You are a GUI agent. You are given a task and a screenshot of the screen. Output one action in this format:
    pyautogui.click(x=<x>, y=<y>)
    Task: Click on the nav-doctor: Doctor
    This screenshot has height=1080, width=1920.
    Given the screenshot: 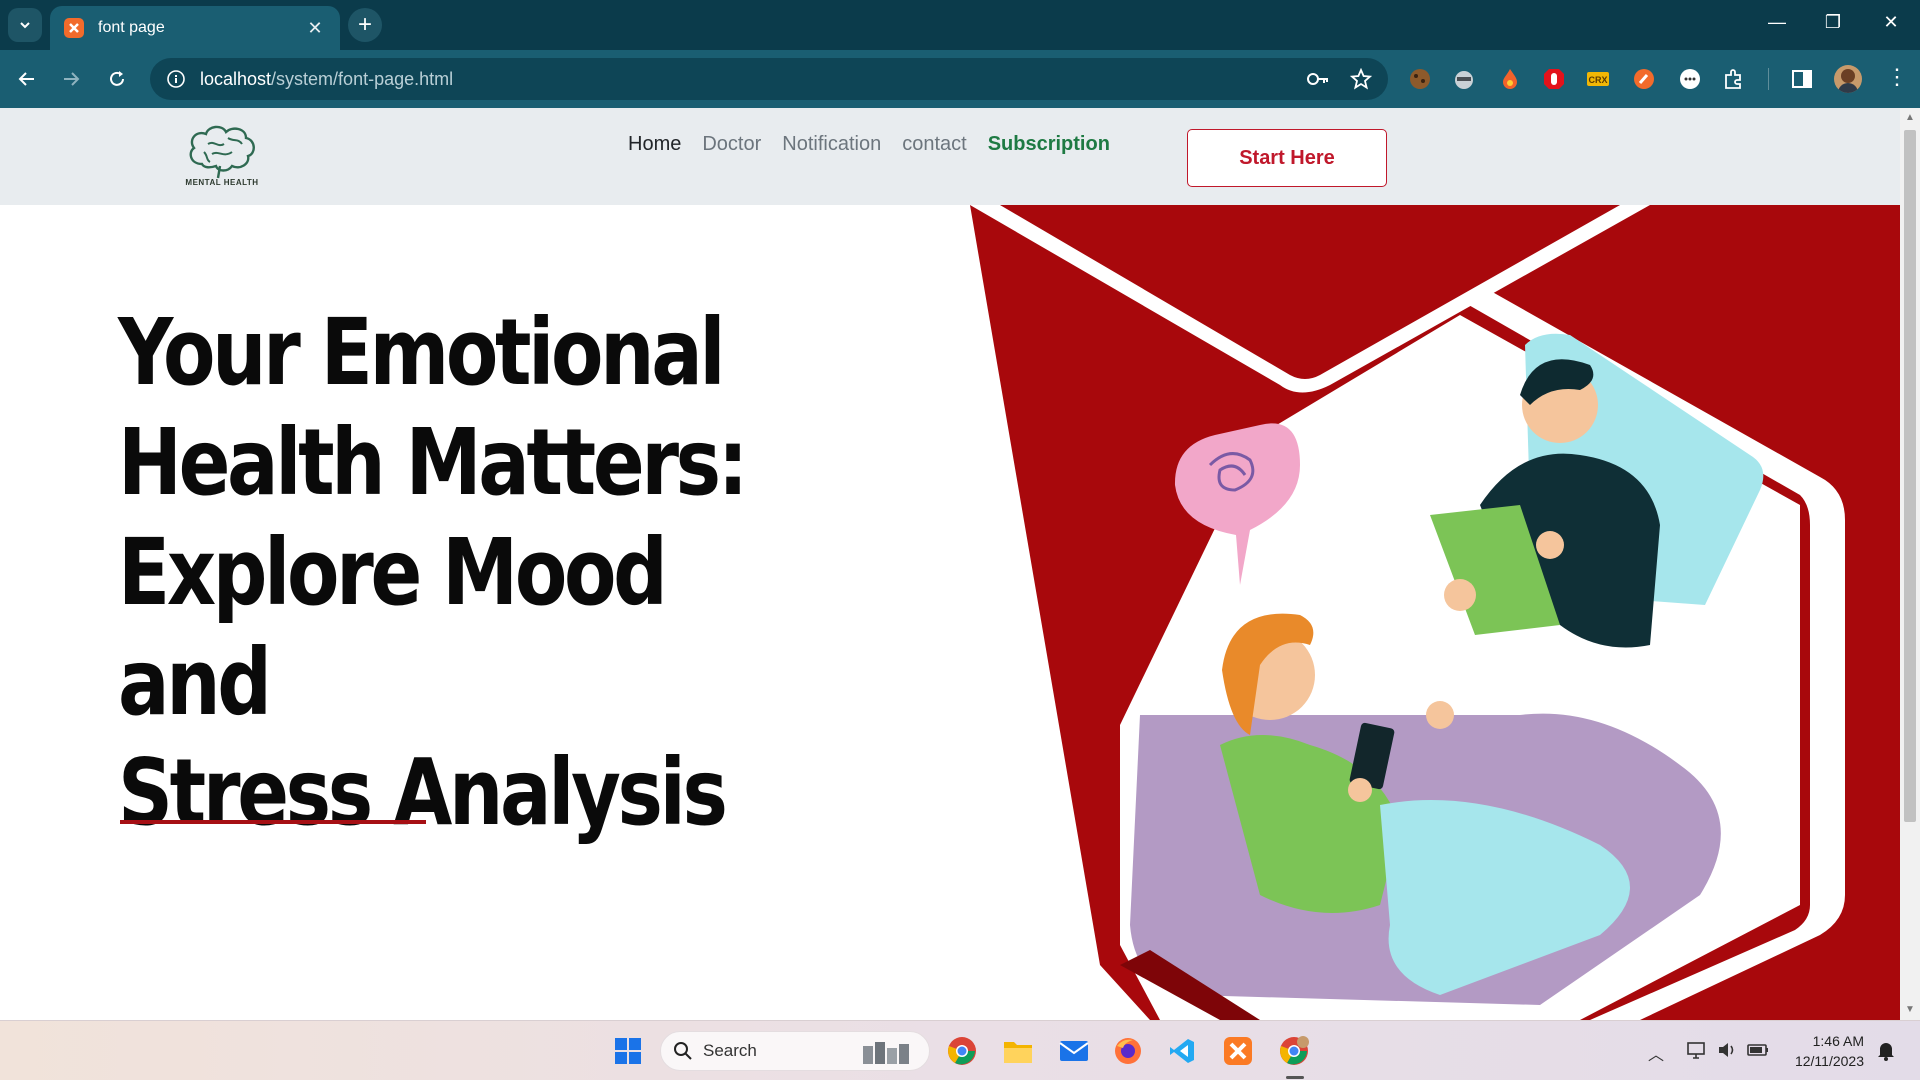 What is the action you would take?
    pyautogui.click(x=731, y=144)
    